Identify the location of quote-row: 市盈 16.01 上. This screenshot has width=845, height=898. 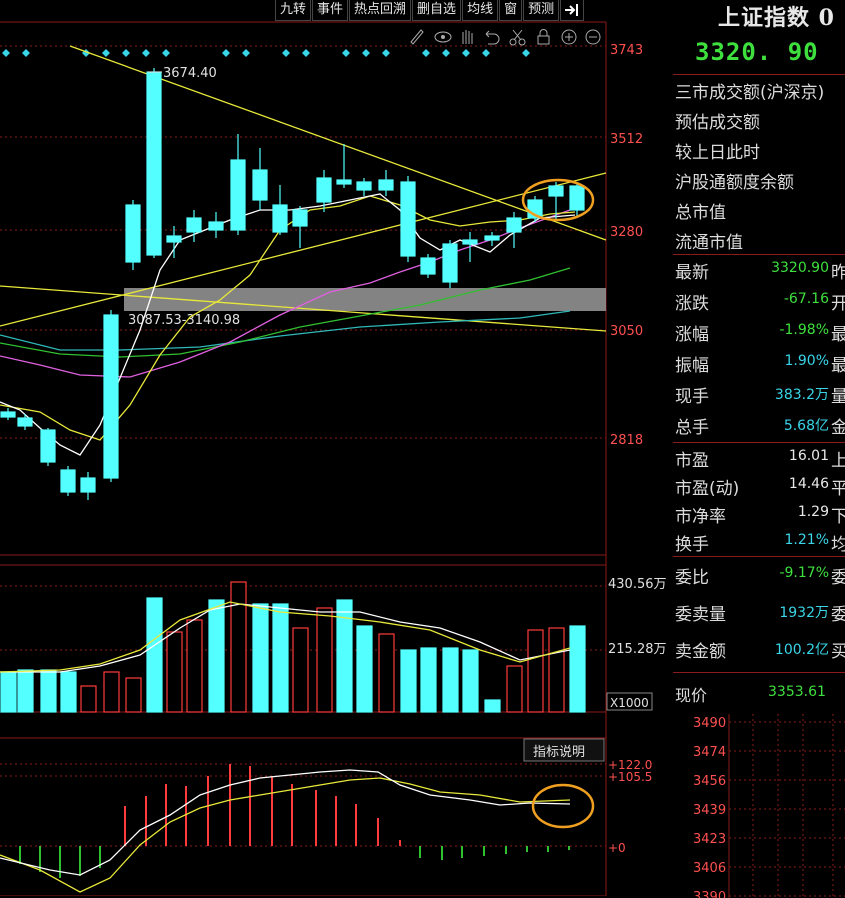
(760, 459).